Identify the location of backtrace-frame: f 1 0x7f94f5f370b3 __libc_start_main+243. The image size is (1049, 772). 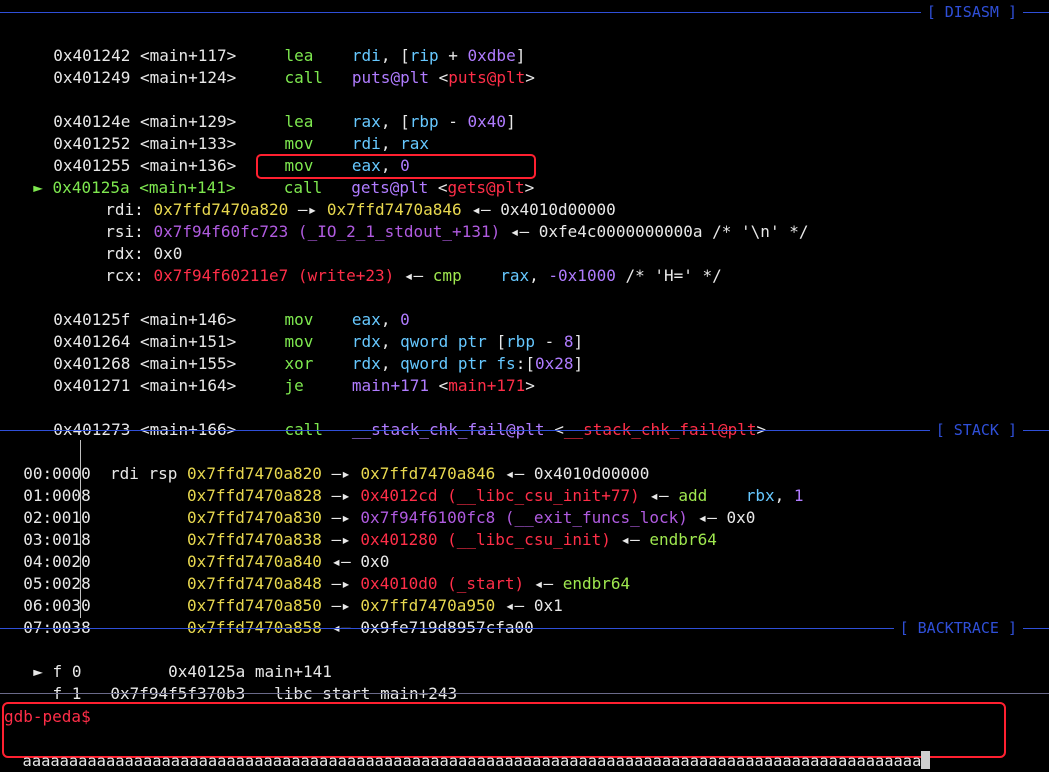
(255, 693).